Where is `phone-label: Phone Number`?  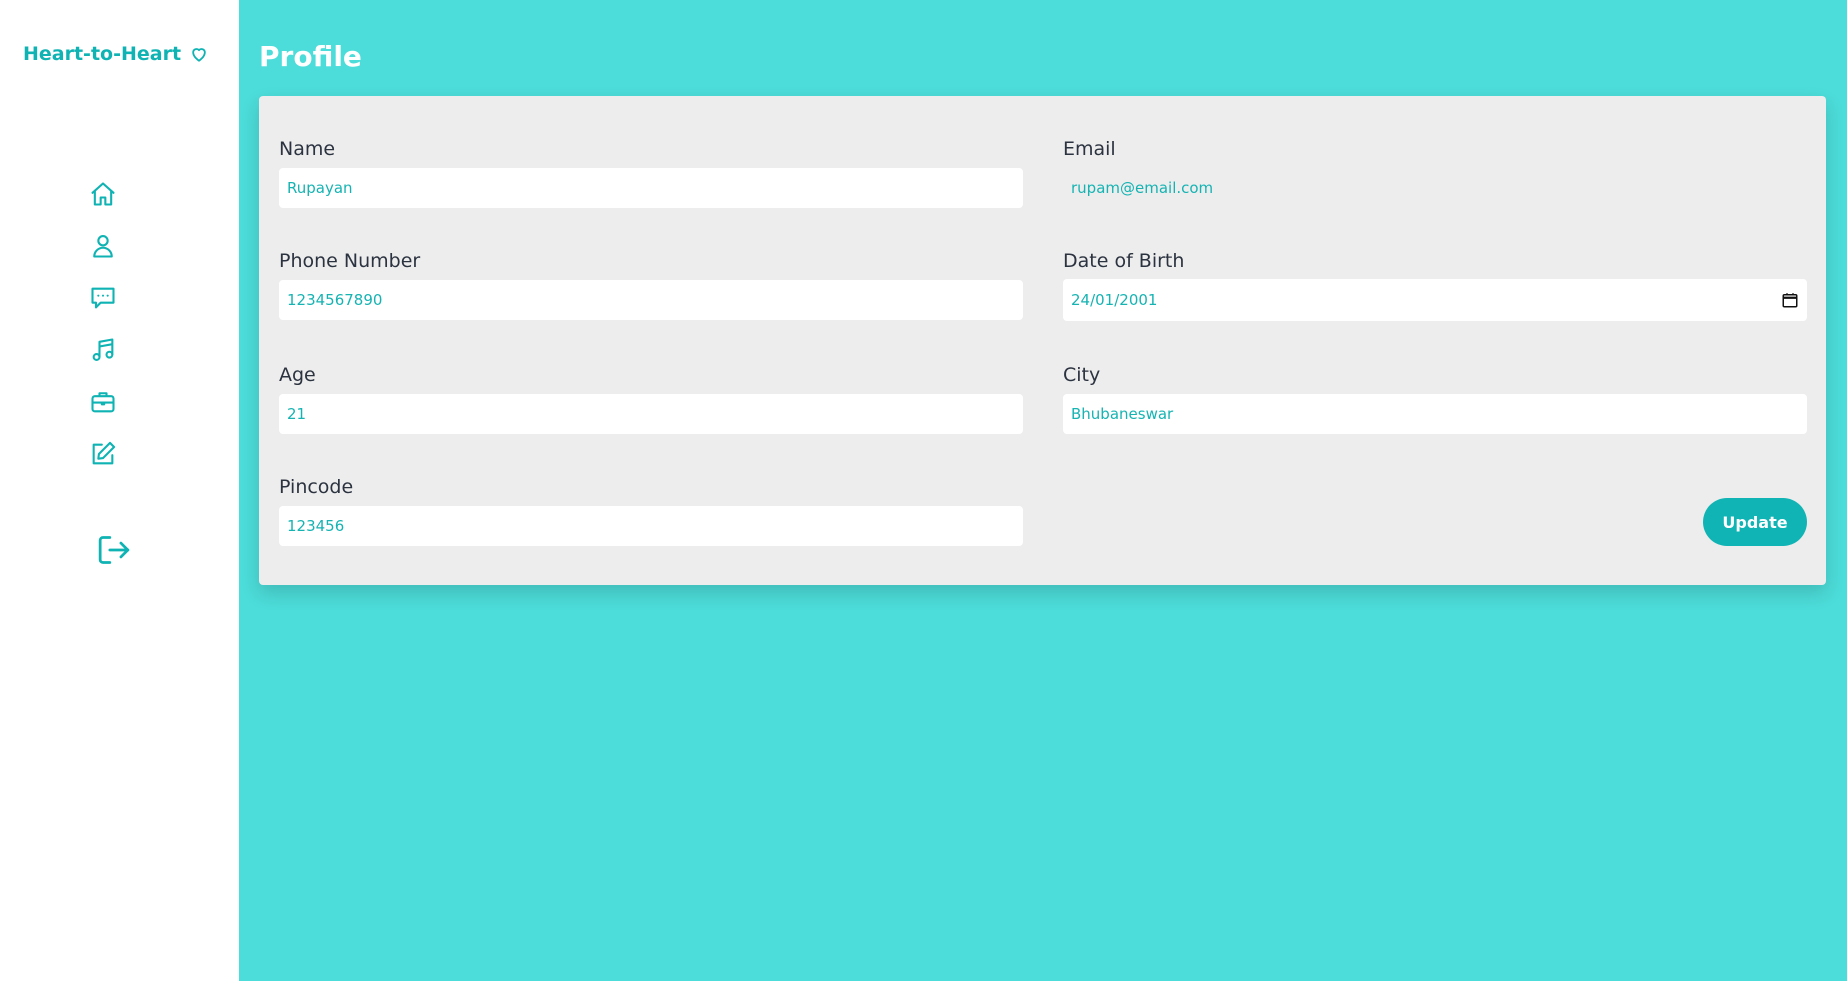
phone-label: Phone Number is located at coordinates (350, 261).